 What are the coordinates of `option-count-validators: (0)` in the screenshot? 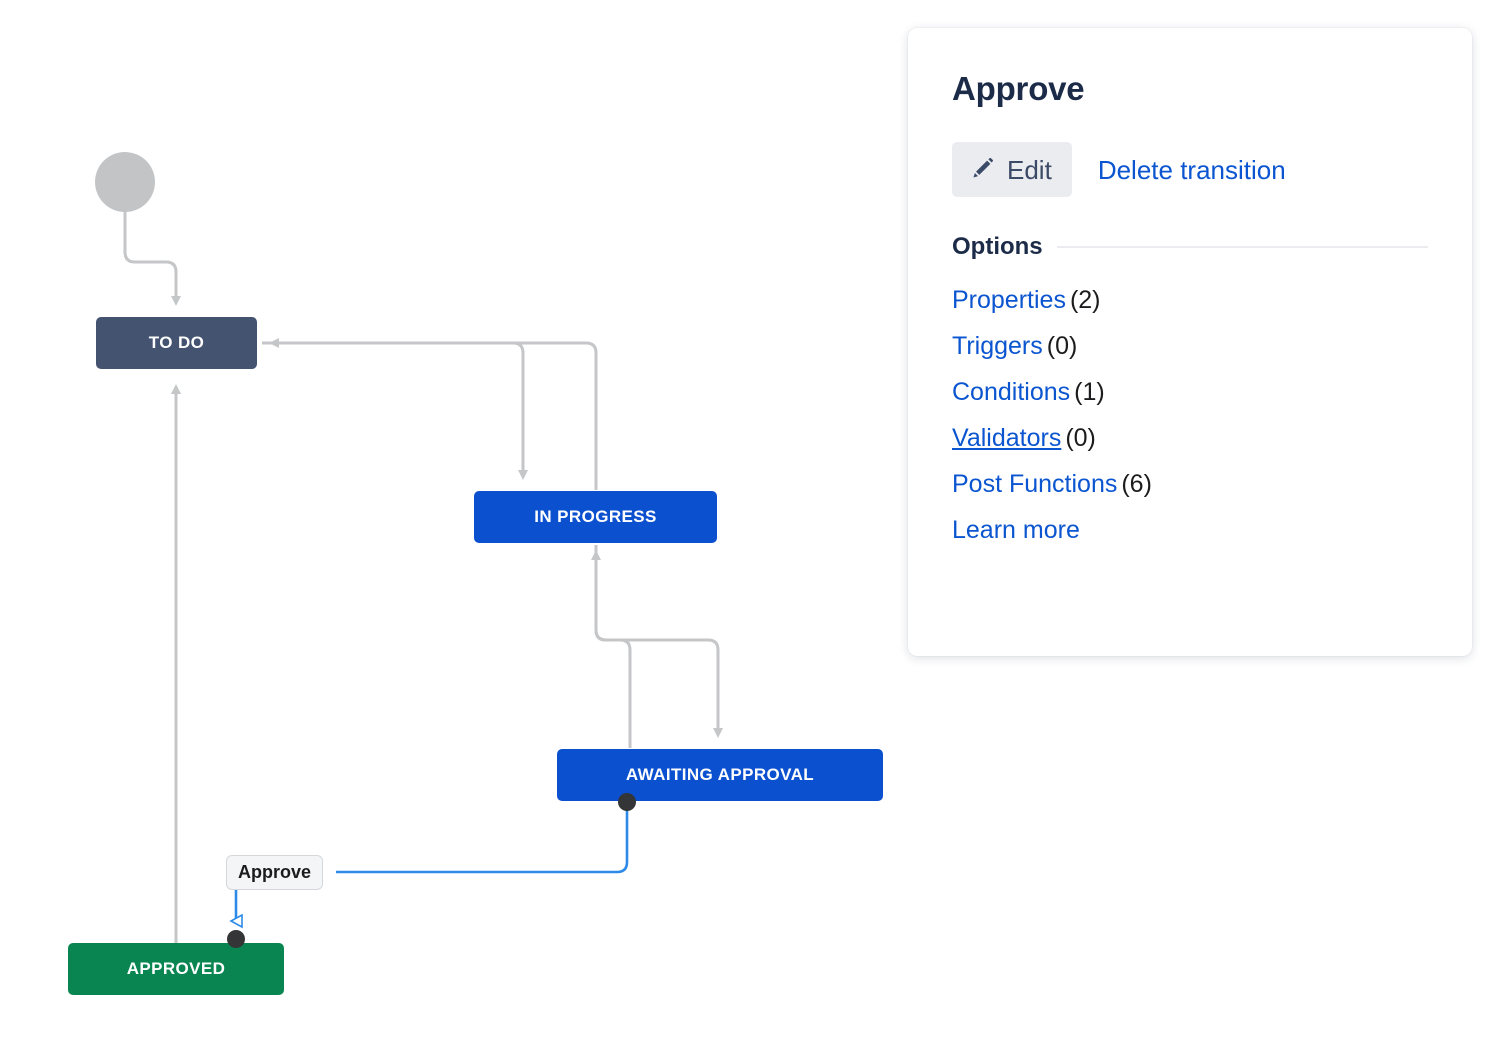 It's located at (1080, 438).